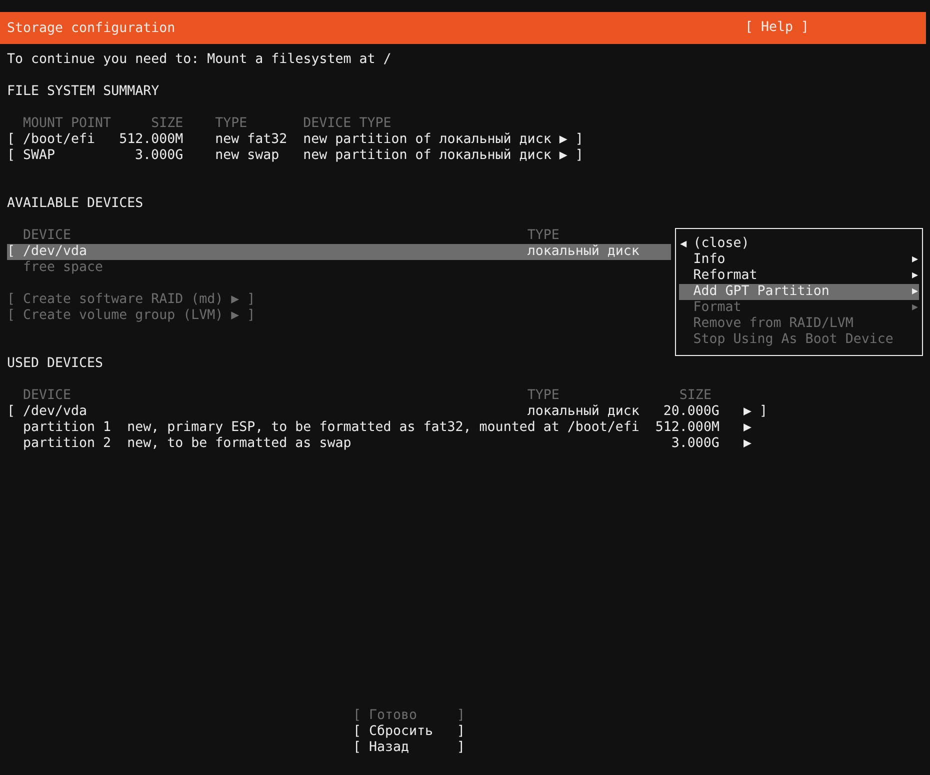  What do you see at coordinates (339, 252) in the screenshot?
I see `device-row: [ /dev/vda локальный диск` at bounding box center [339, 252].